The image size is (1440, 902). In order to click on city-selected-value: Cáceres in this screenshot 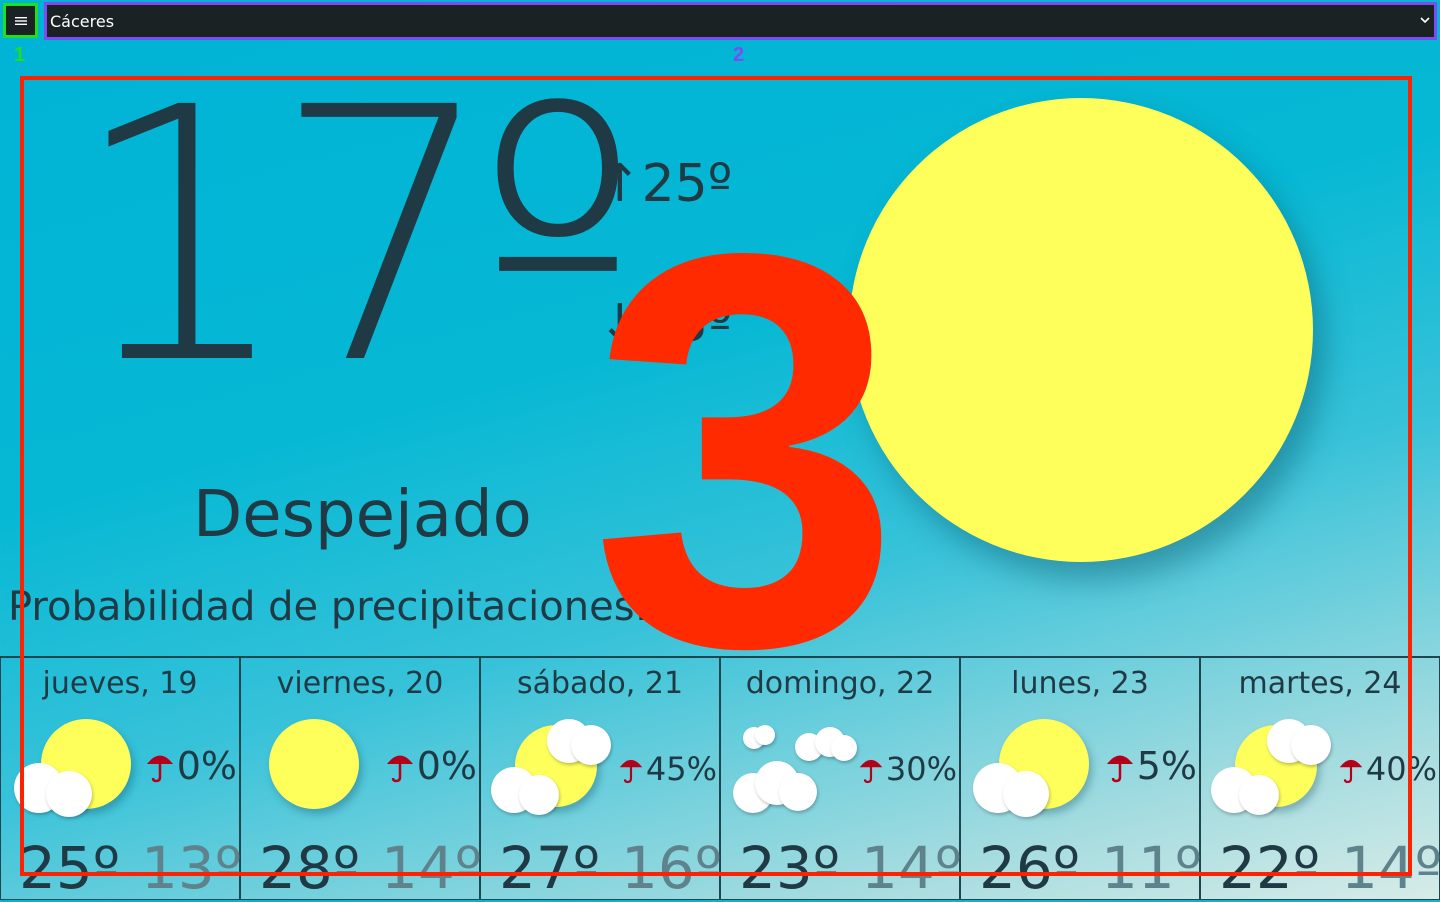, I will do `click(82, 21)`.